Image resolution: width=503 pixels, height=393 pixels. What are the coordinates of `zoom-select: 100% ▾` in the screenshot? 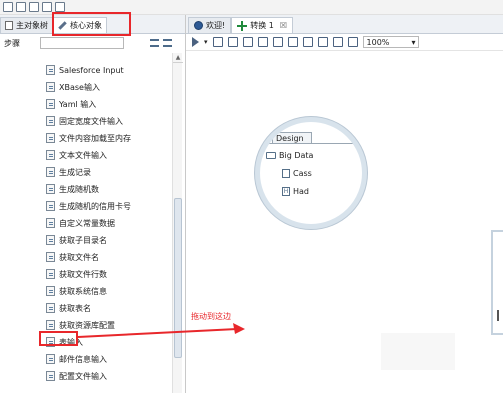 It's located at (390, 42).